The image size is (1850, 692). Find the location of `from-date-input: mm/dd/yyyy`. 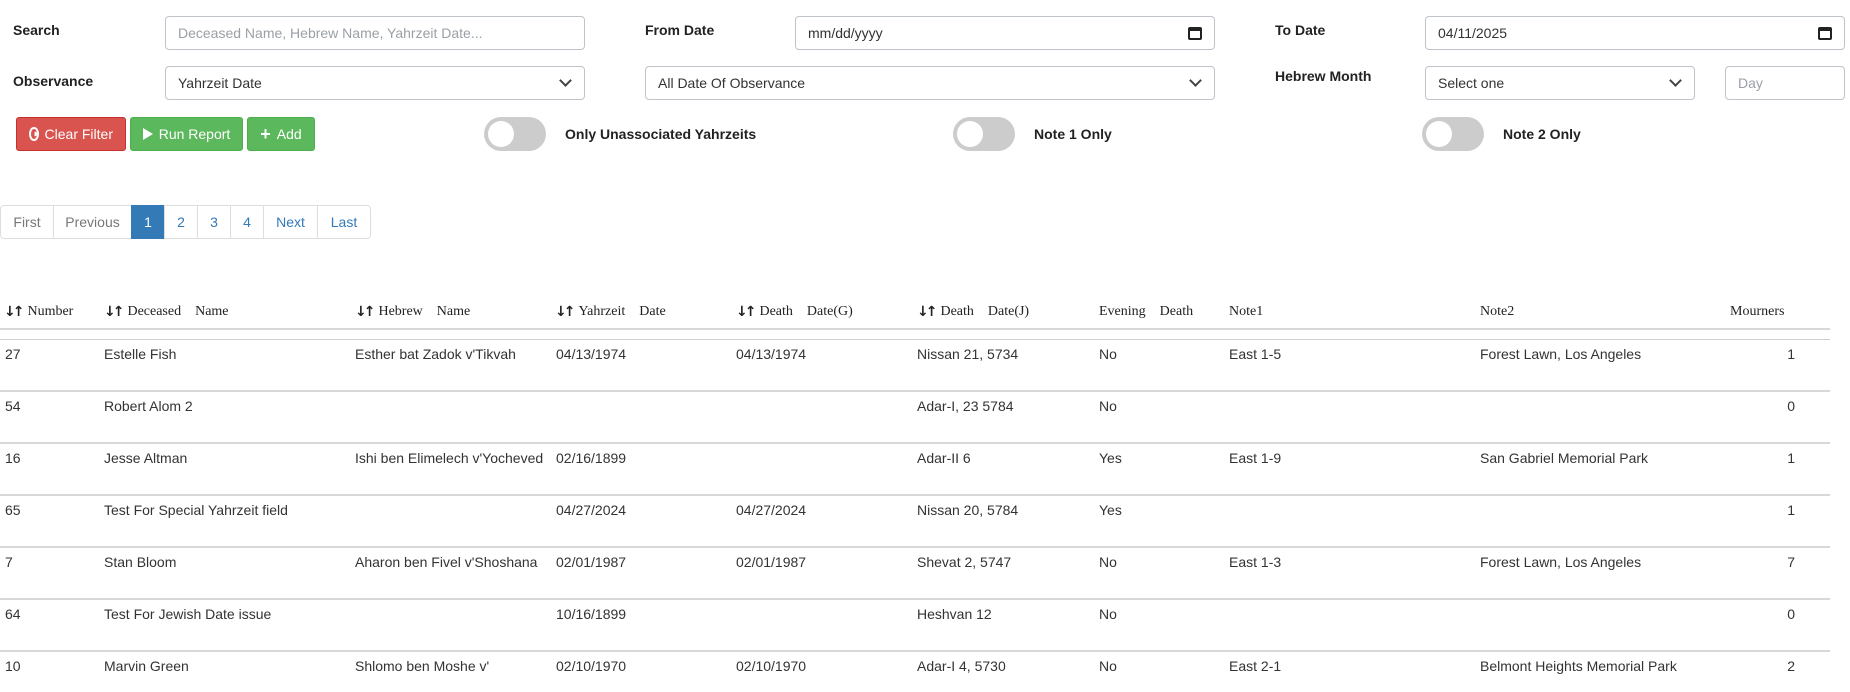

from-date-input: mm/dd/yyyy is located at coordinates (1005, 33).